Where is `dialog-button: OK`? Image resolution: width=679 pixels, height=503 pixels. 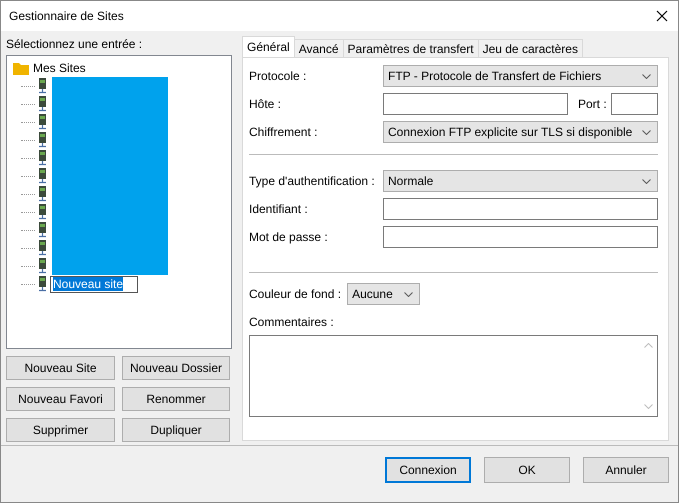 dialog-button: OK is located at coordinates (527, 470).